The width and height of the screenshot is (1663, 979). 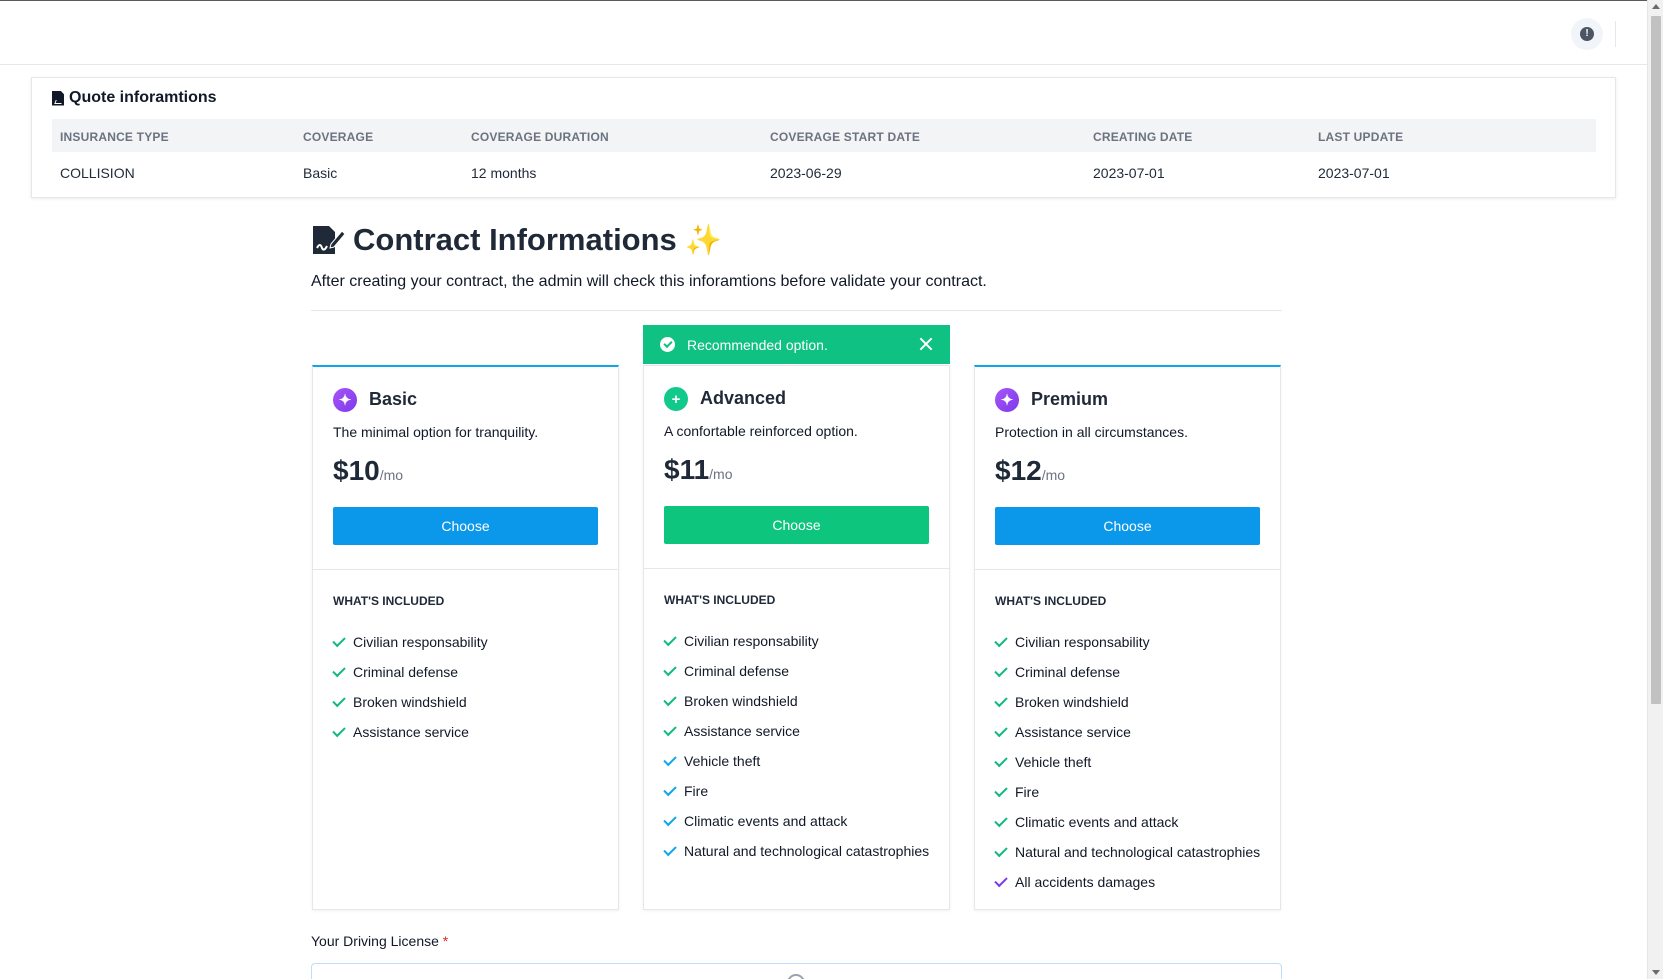 What do you see at coordinates (379, 941) in the screenshot?
I see `driving-license-label: Your Driving License *` at bounding box center [379, 941].